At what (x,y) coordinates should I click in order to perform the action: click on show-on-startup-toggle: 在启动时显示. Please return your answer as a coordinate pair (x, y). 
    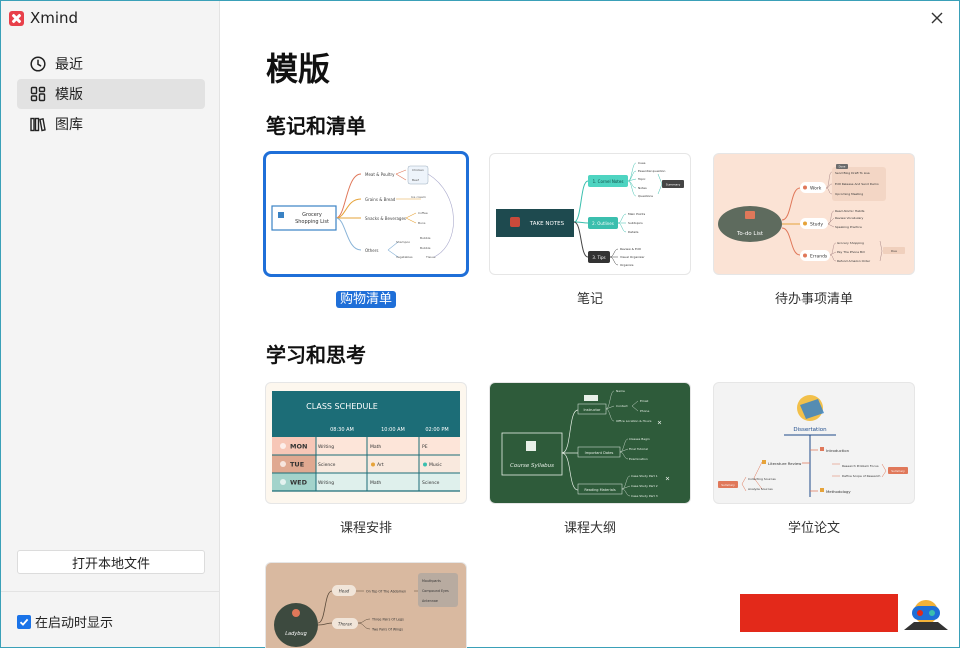
    Looking at the image, I should click on (65, 621).